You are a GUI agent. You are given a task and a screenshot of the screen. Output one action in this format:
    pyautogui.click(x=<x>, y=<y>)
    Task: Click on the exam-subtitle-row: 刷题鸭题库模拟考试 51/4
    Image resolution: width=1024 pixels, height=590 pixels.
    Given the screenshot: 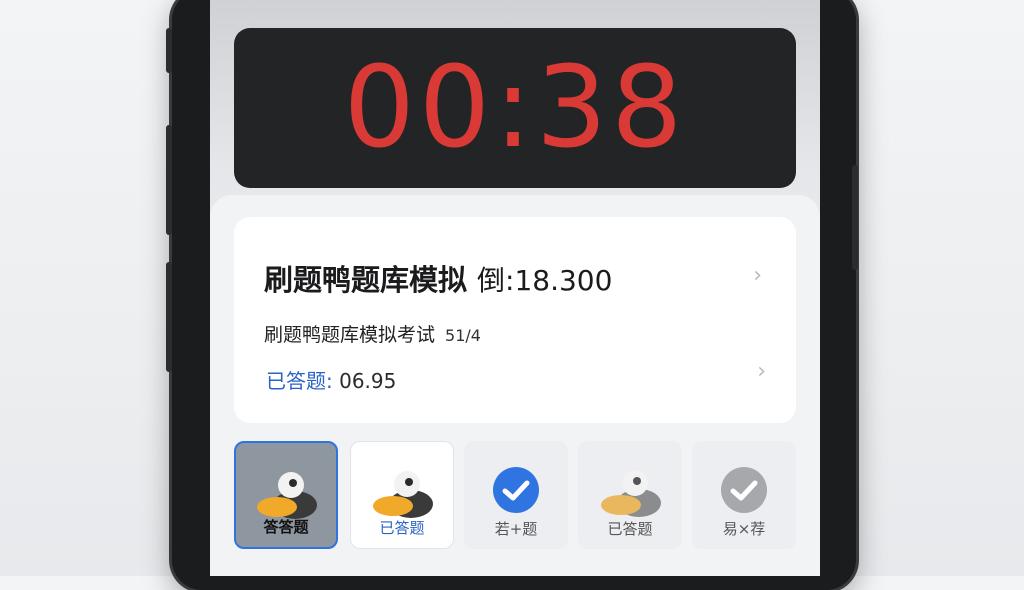 What is the action you would take?
    pyautogui.click(x=372, y=333)
    